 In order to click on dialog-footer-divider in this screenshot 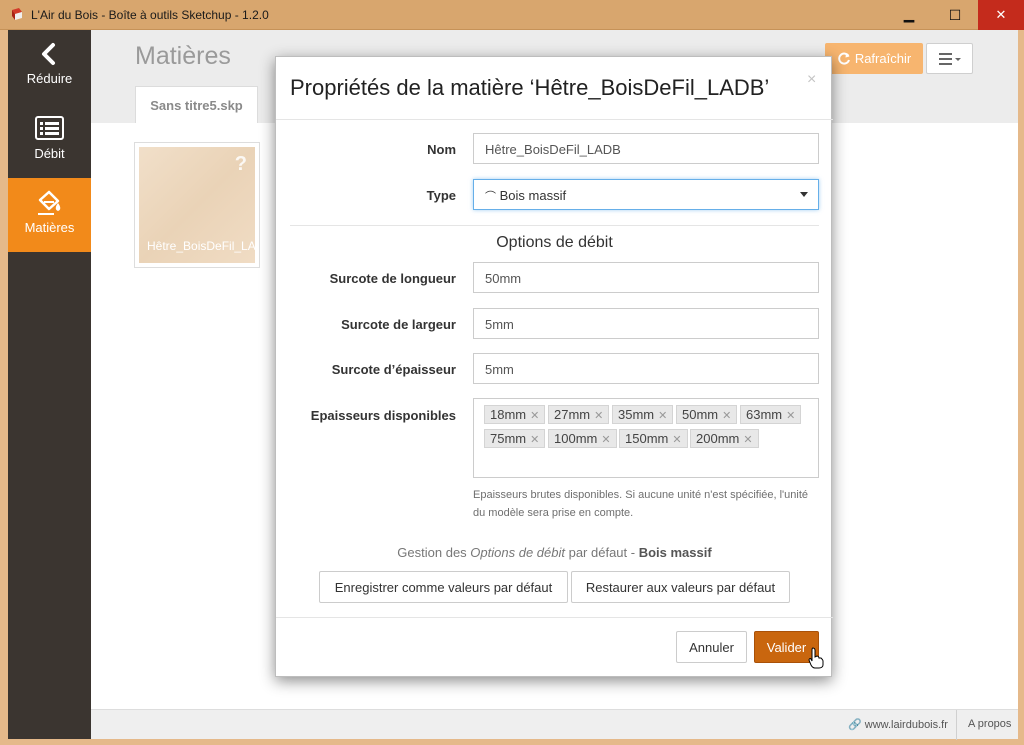, I will do `click(554, 617)`.